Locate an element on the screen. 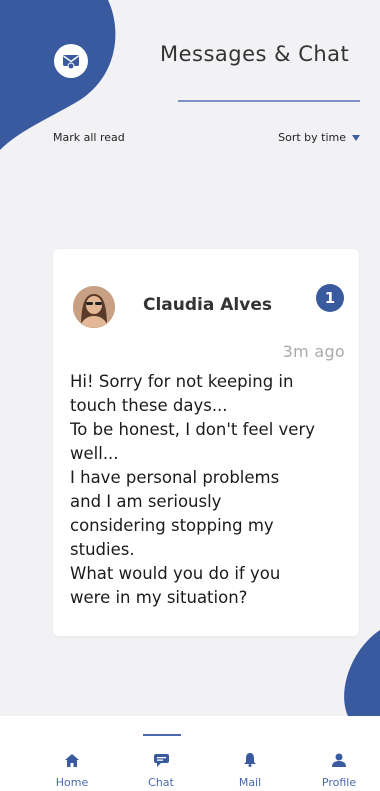 This screenshot has height=791, width=380. profile-icon is located at coordinates (339, 760).